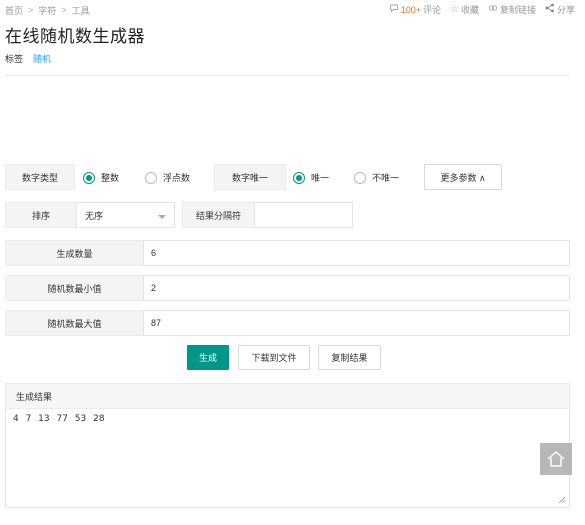 Image resolution: width=585 pixels, height=525 pixels. Describe the element at coordinates (28, 58) in the screenshot. I see `tag-row: 标签 随机` at that location.